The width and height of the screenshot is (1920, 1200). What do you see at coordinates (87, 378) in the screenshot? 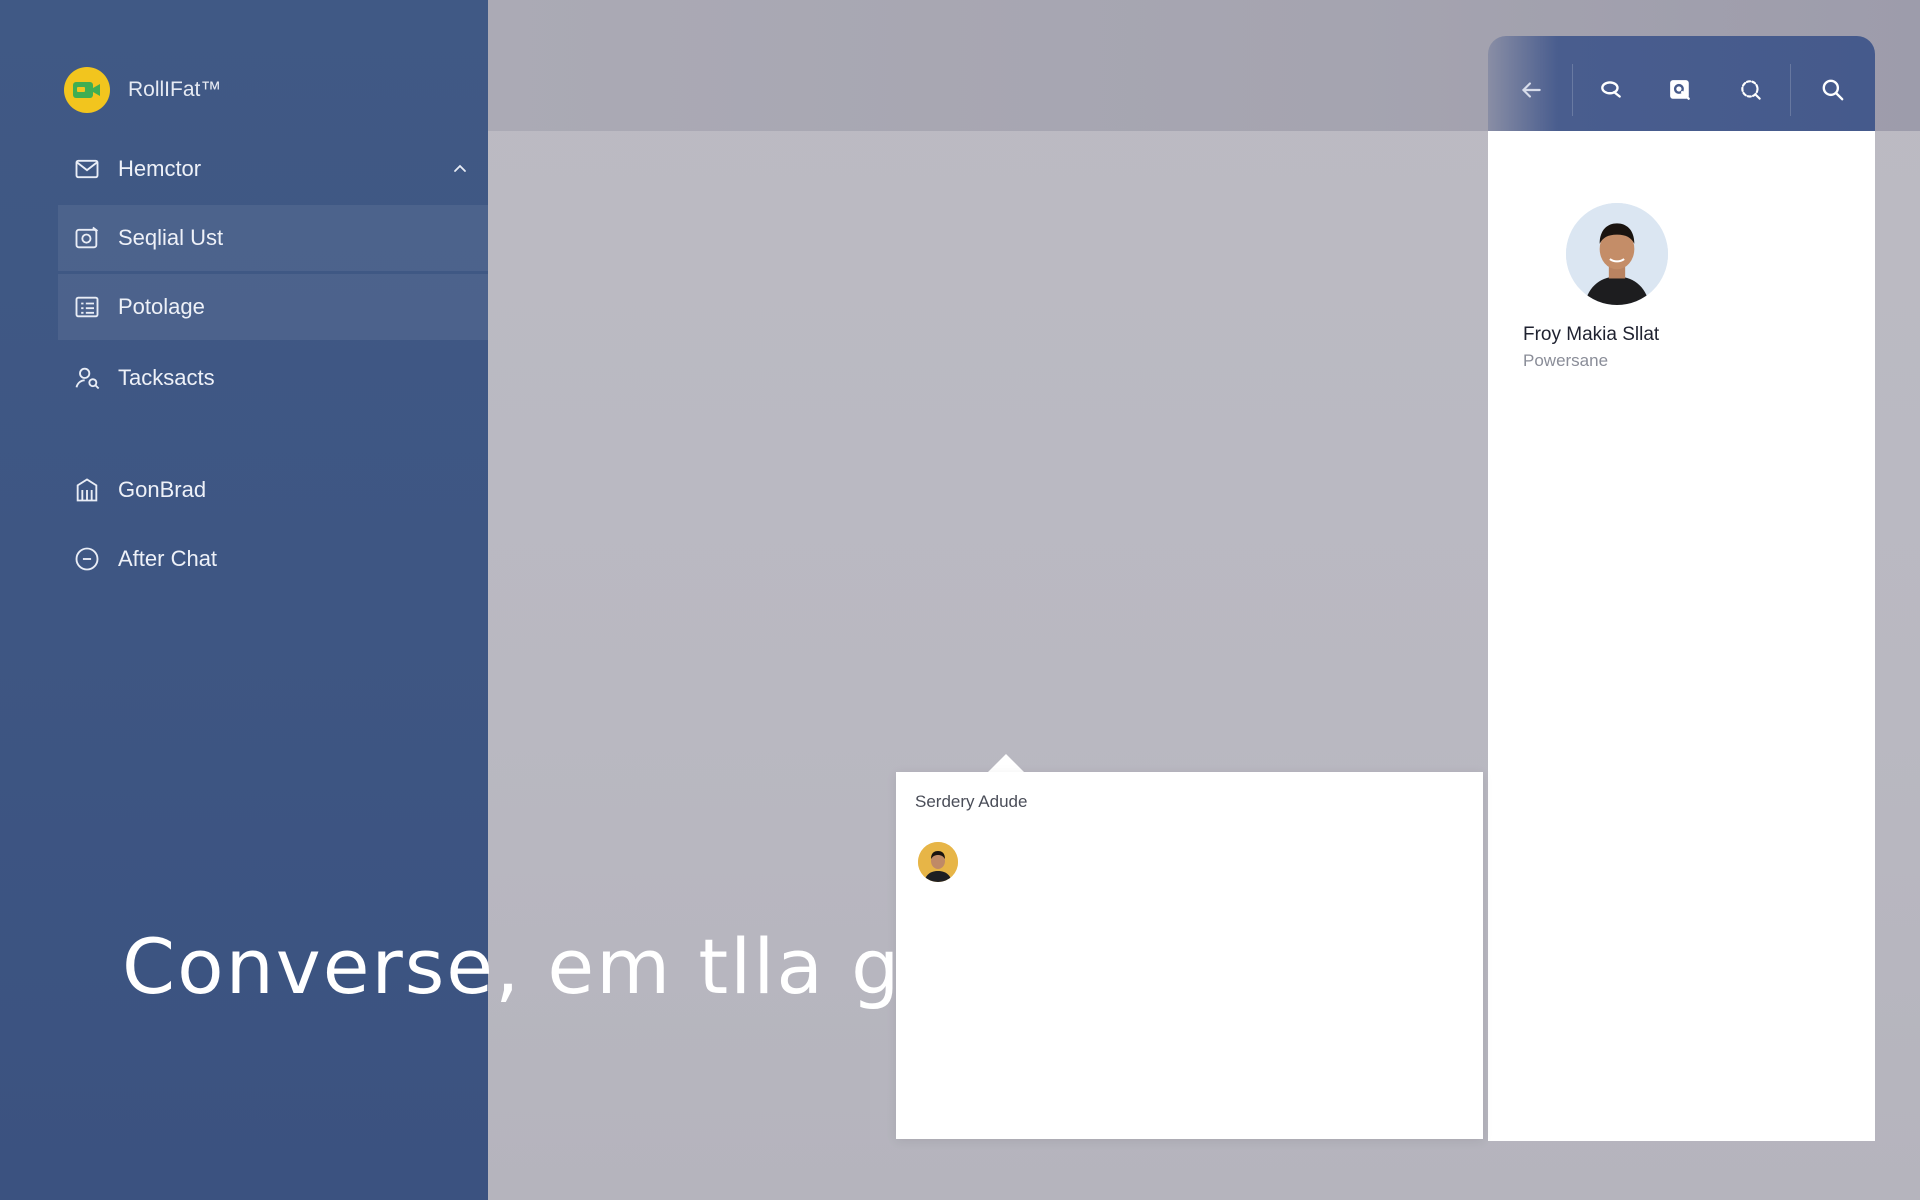
I see `people-search-icon` at bounding box center [87, 378].